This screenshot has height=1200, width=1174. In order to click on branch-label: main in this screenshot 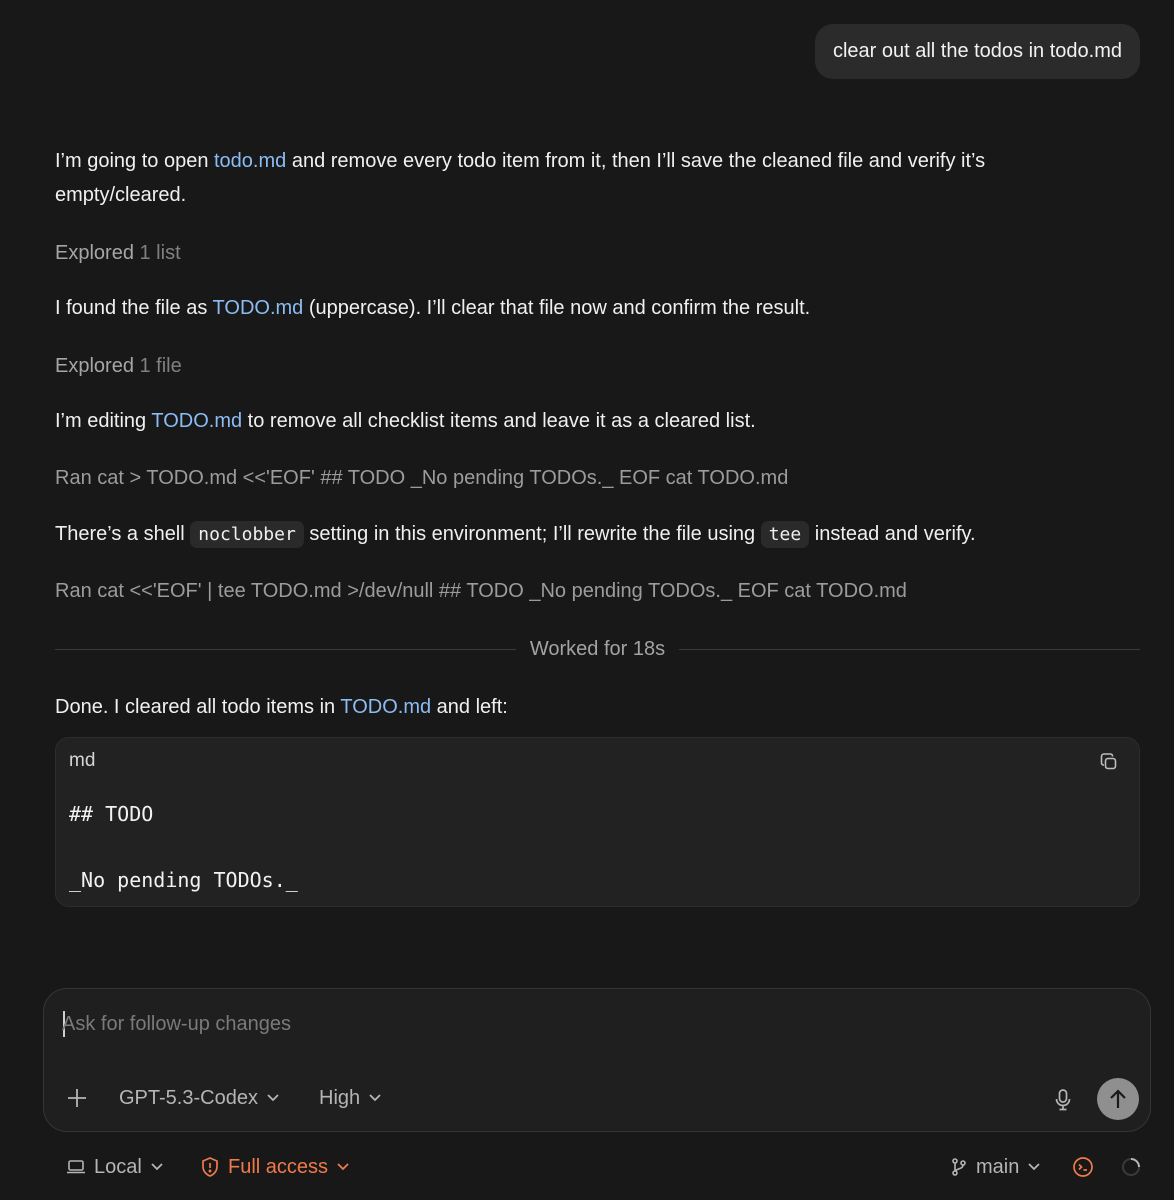, I will do `click(998, 1166)`.